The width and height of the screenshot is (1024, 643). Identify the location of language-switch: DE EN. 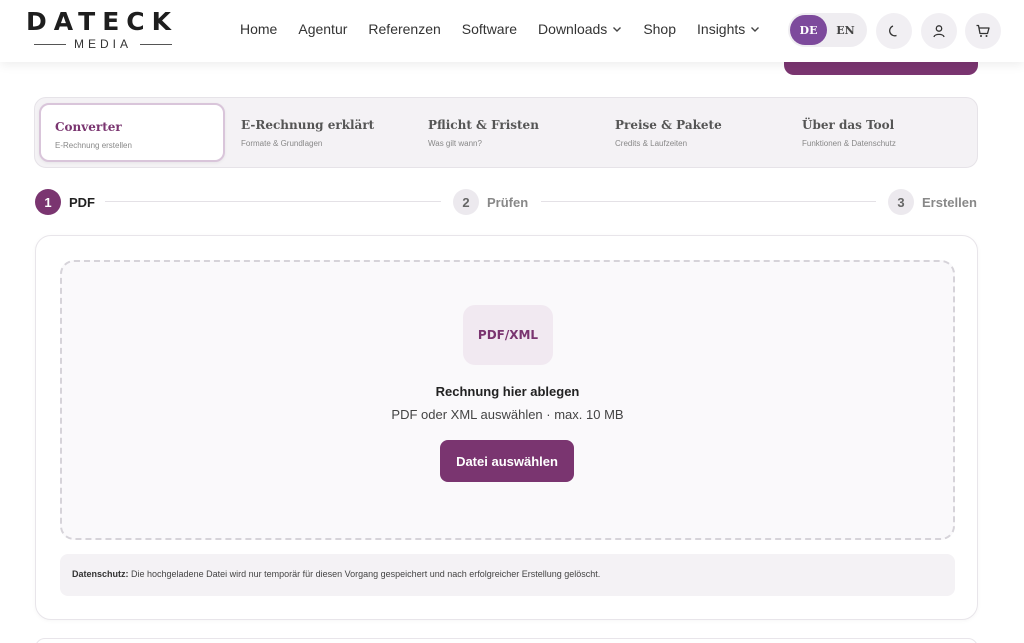
(827, 30).